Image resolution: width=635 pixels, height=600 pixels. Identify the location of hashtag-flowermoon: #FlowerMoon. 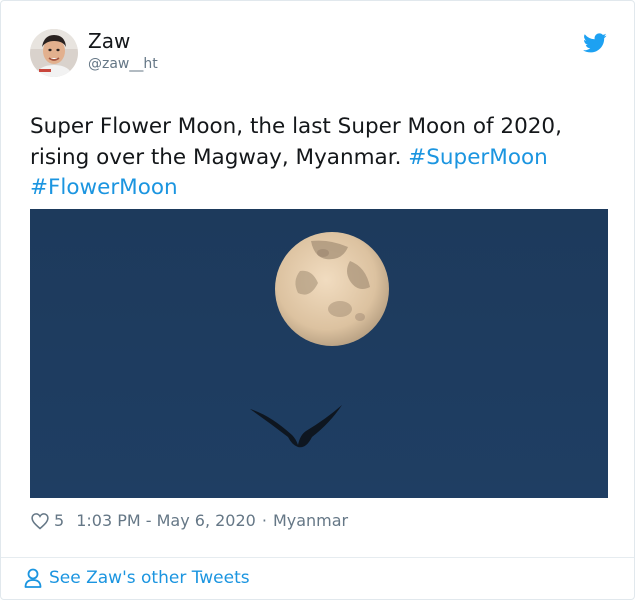
(104, 187).